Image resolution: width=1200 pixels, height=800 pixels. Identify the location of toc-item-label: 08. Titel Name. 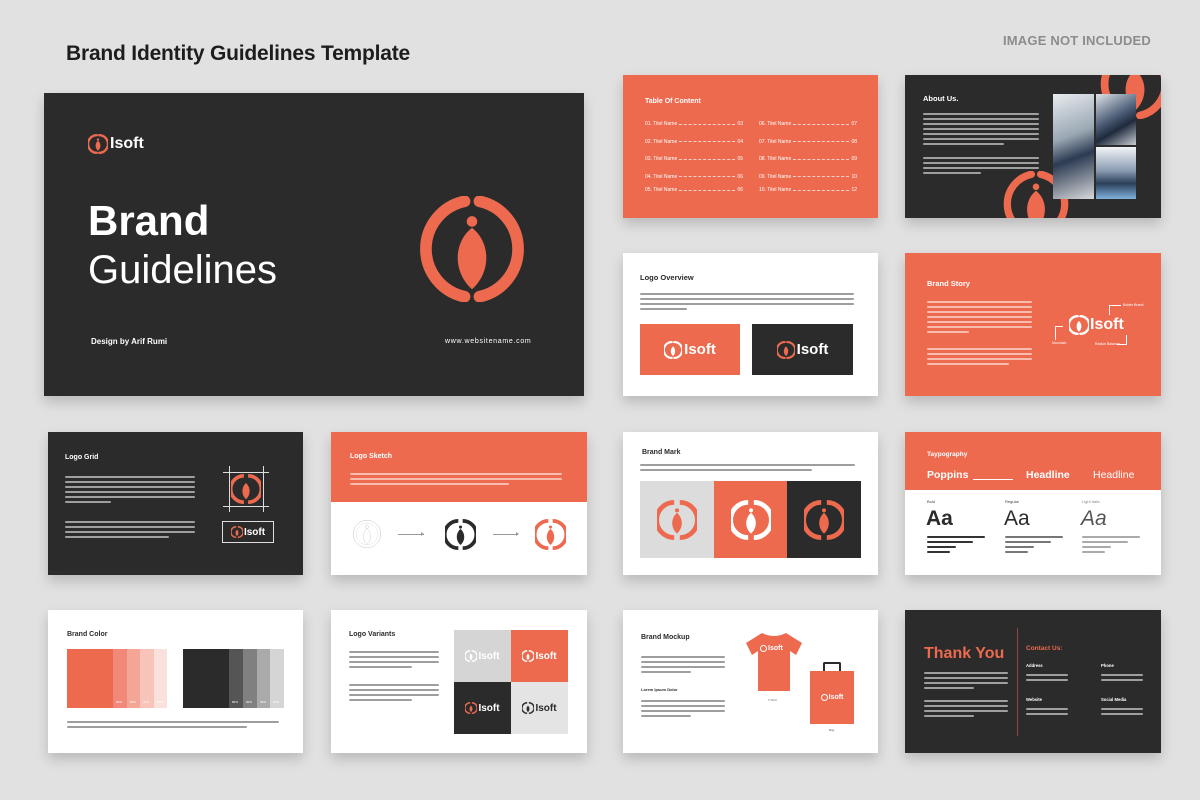
(775, 159).